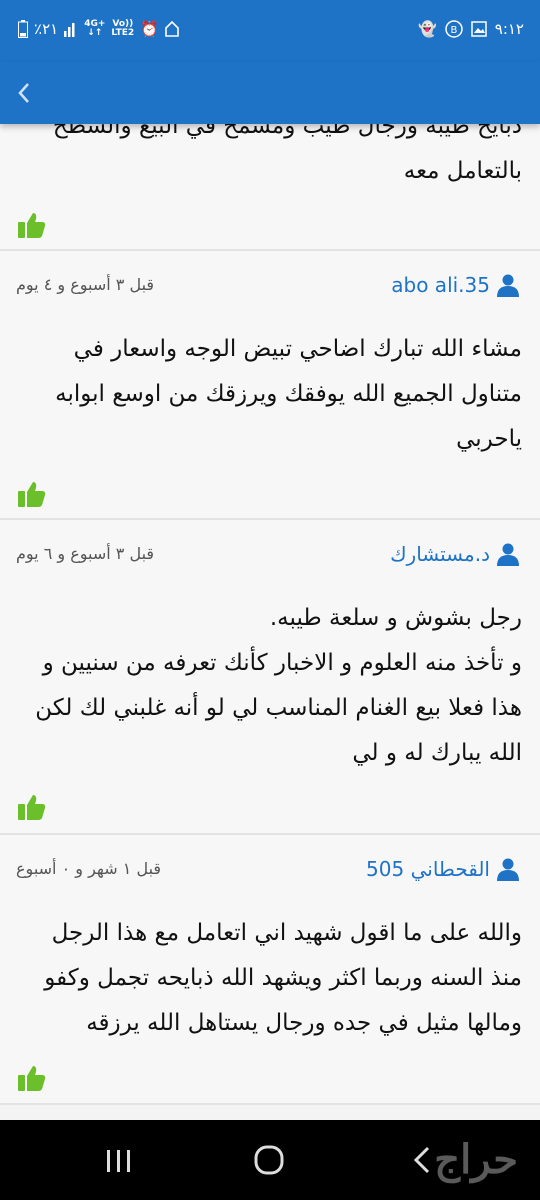 This screenshot has width=540, height=1200. I want to click on comment-header: abo ali.35 قبل ٣ أسبوع و ٤ يوم, so click(270, 281).